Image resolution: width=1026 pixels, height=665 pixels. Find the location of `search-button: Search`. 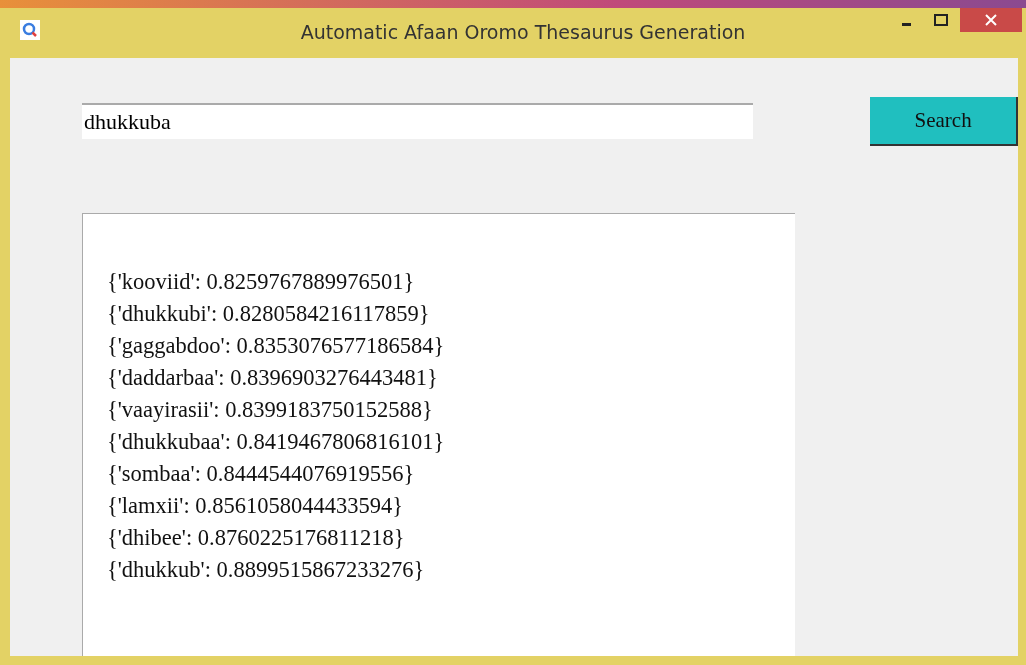

search-button: Search is located at coordinates (944, 121).